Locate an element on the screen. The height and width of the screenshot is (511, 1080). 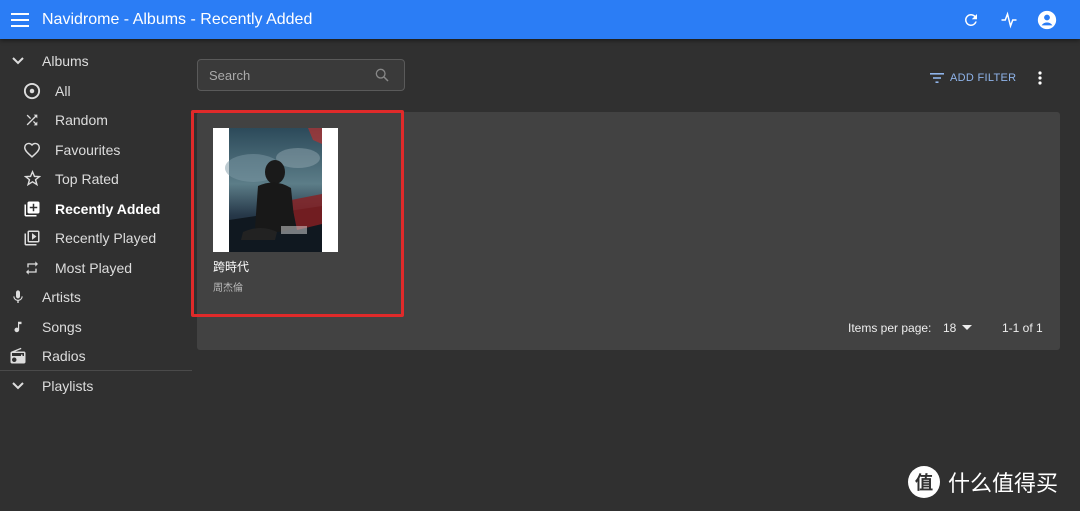
sidebar-item-all: All is located at coordinates (96, 90).